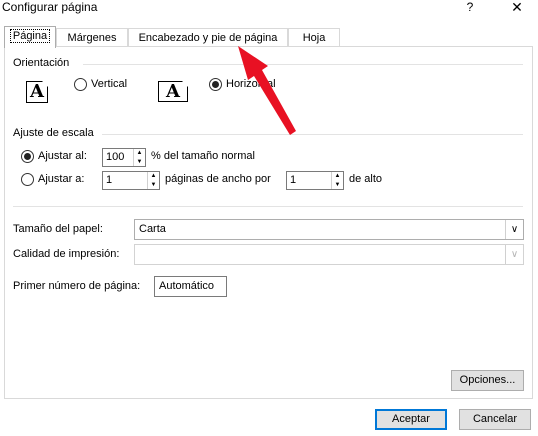 The height and width of the screenshot is (436, 538). Describe the element at coordinates (470, 7) in the screenshot. I see `help-button: ?` at that location.